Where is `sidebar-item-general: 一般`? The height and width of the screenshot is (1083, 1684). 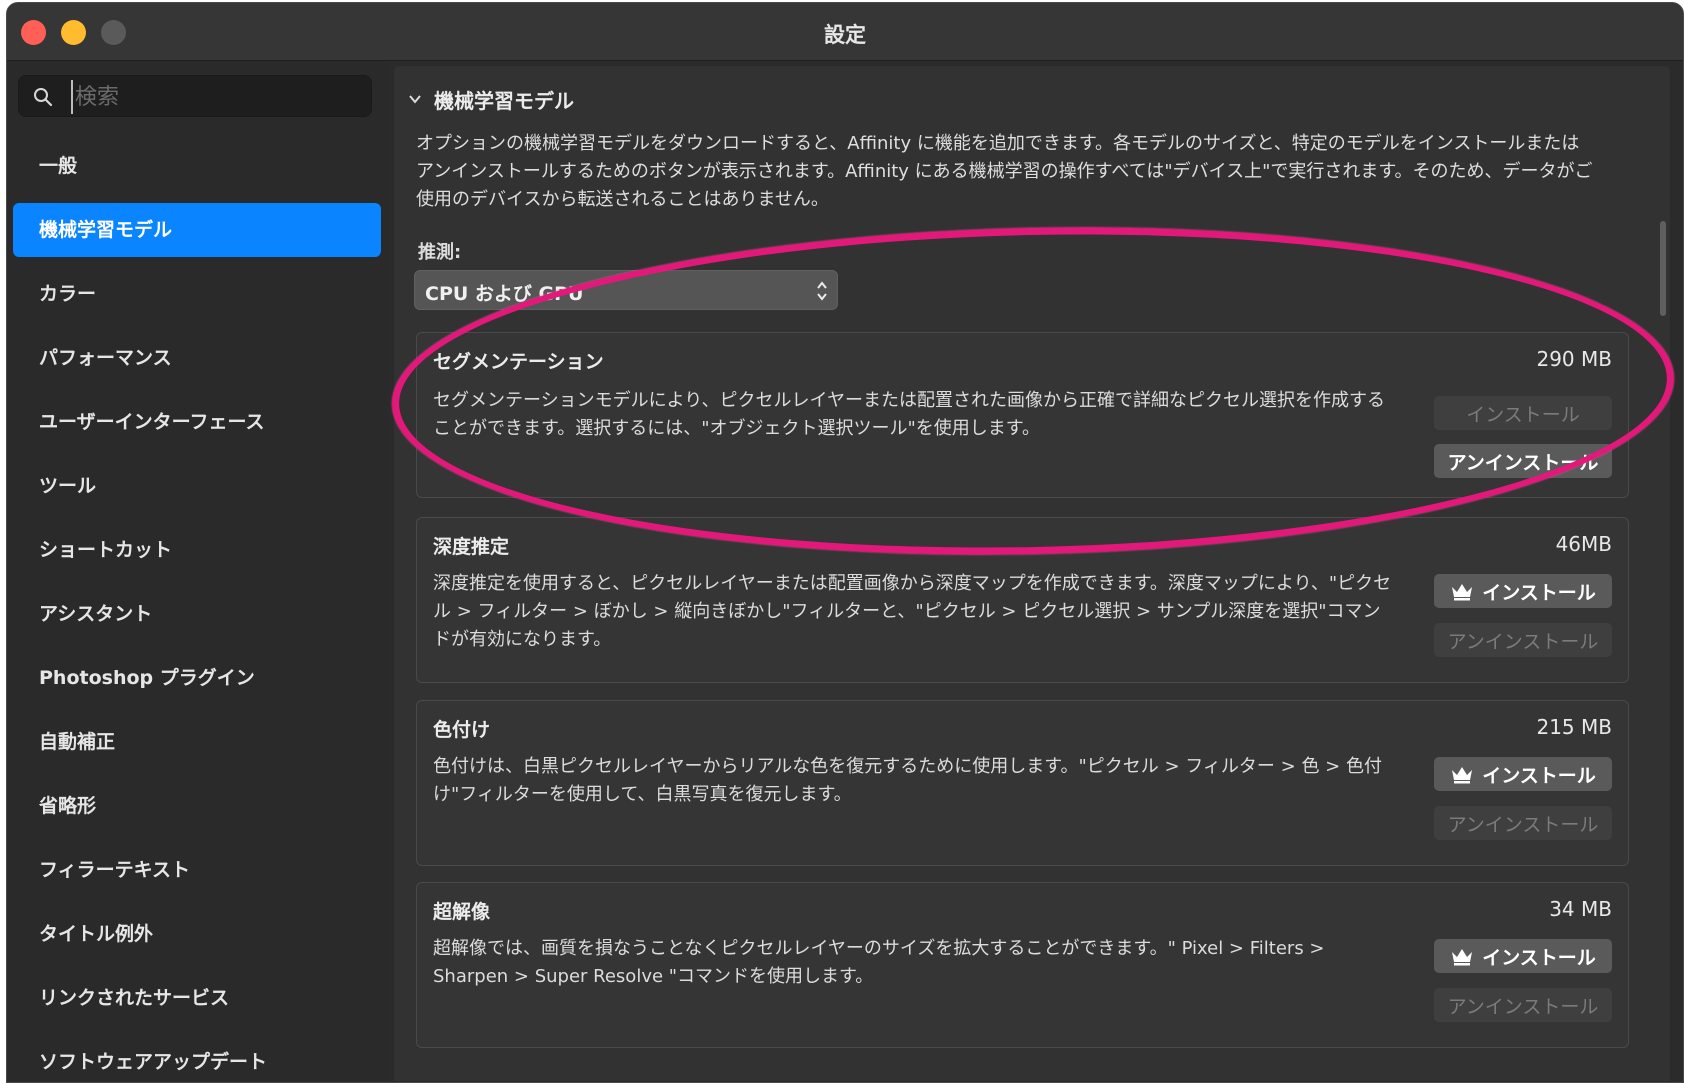
sidebar-item-general: 一般 is located at coordinates (197, 166).